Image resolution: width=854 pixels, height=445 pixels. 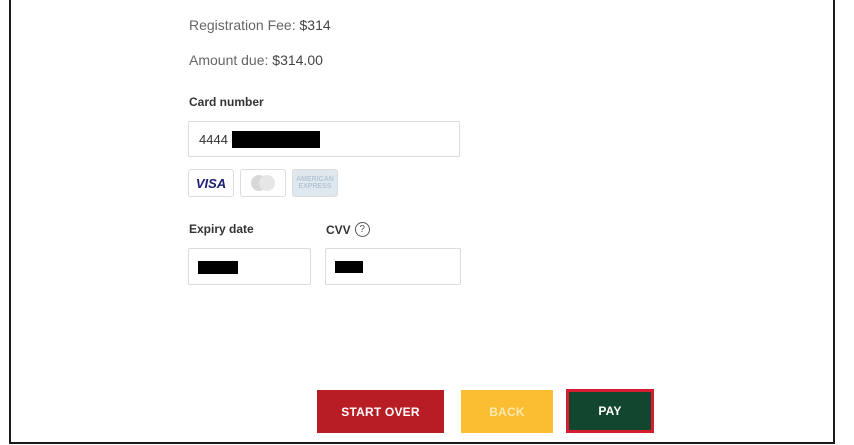 I want to click on card-number-input: 4444, so click(x=324, y=139).